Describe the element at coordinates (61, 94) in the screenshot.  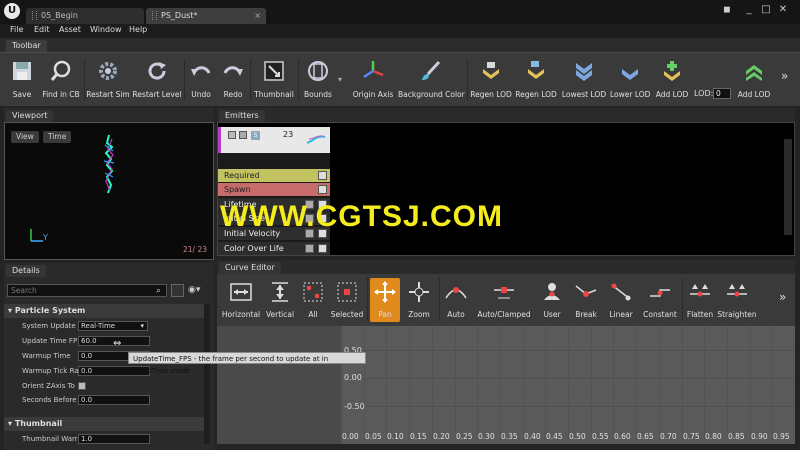
I see `find-label: Find in CB` at that location.